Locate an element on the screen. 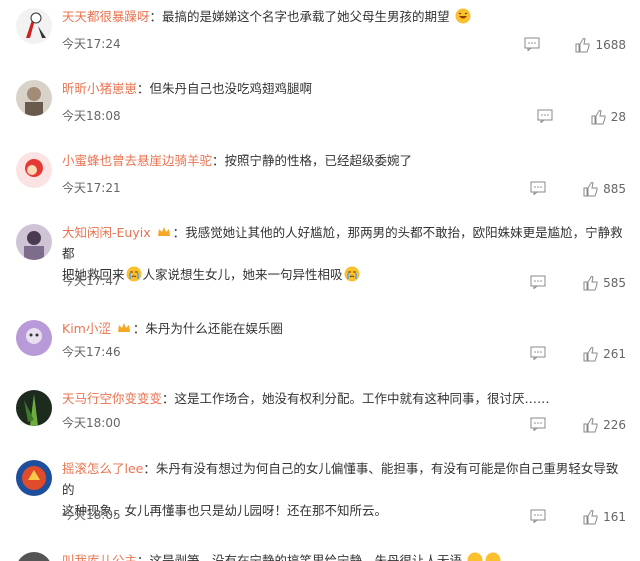  username-link: Kim小涩 is located at coordinates (86, 328).